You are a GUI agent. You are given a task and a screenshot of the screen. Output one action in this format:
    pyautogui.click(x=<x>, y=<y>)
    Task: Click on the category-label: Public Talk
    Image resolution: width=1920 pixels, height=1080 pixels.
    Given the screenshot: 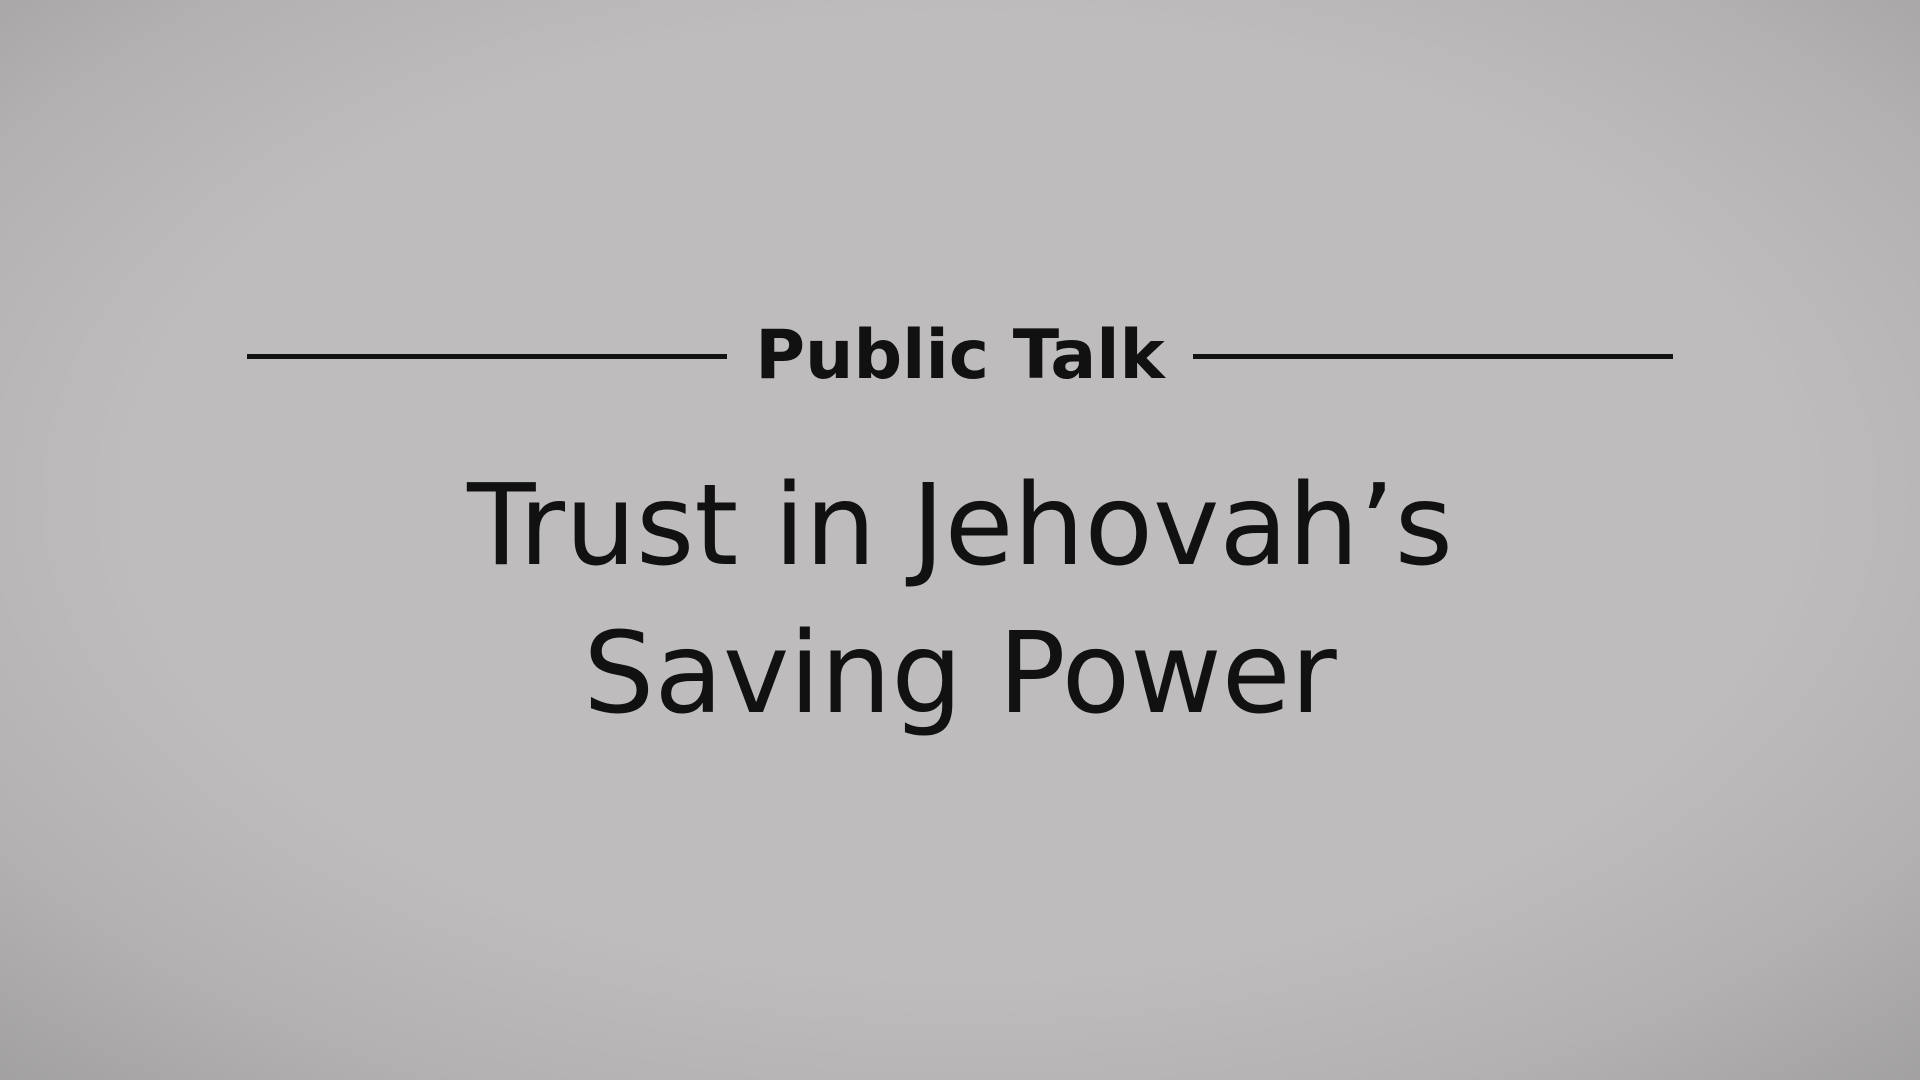 What is the action you would take?
    pyautogui.click(x=960, y=355)
    